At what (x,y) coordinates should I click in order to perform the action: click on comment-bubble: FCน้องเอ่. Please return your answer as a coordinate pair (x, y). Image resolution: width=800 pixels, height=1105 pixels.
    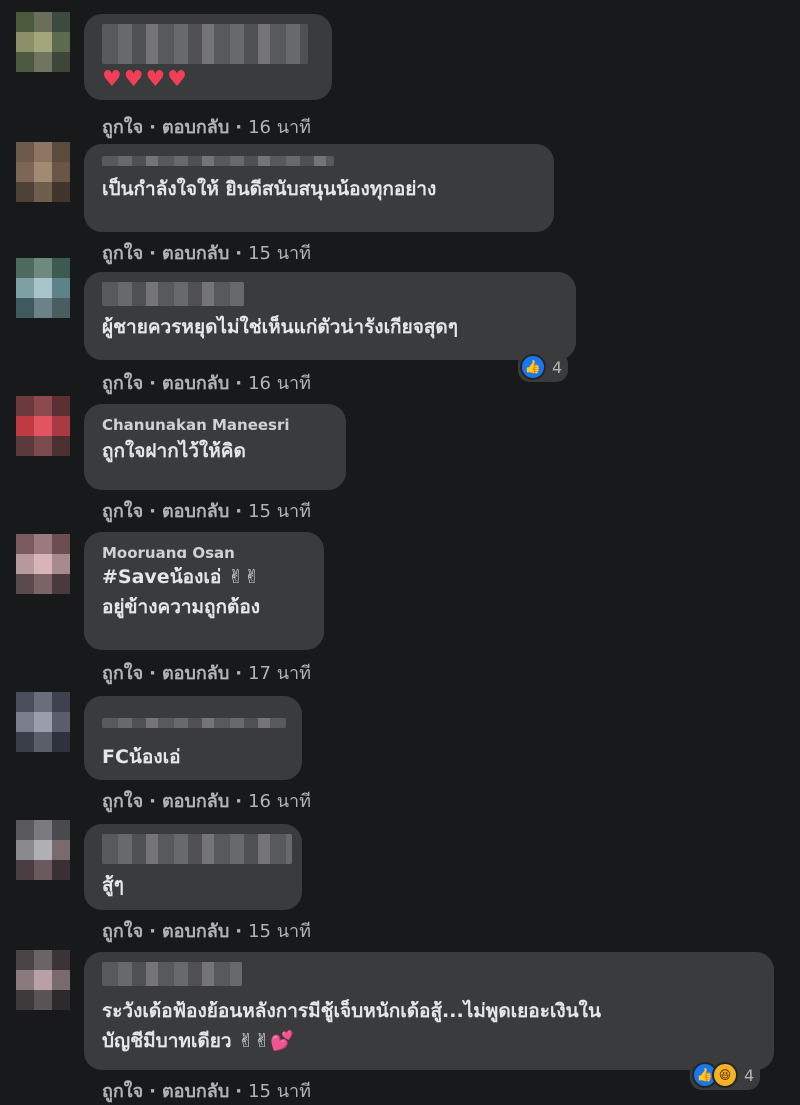
    Looking at the image, I should click on (193, 738).